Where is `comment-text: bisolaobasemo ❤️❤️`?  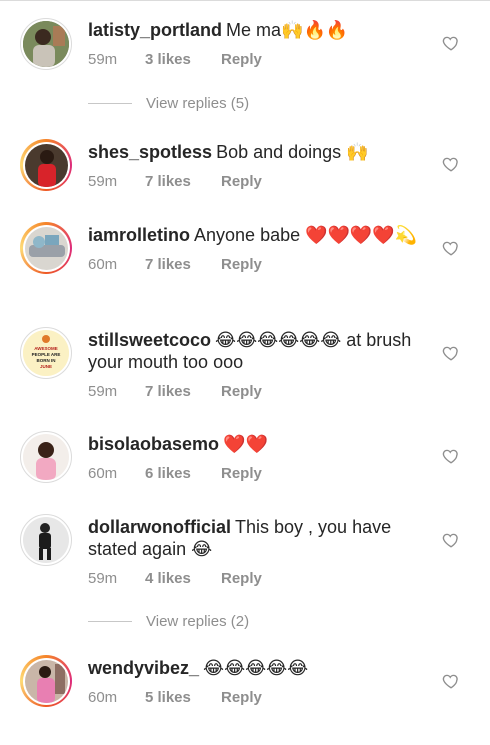 comment-text: bisolaobasemo ❤️❤️ is located at coordinates (253, 444).